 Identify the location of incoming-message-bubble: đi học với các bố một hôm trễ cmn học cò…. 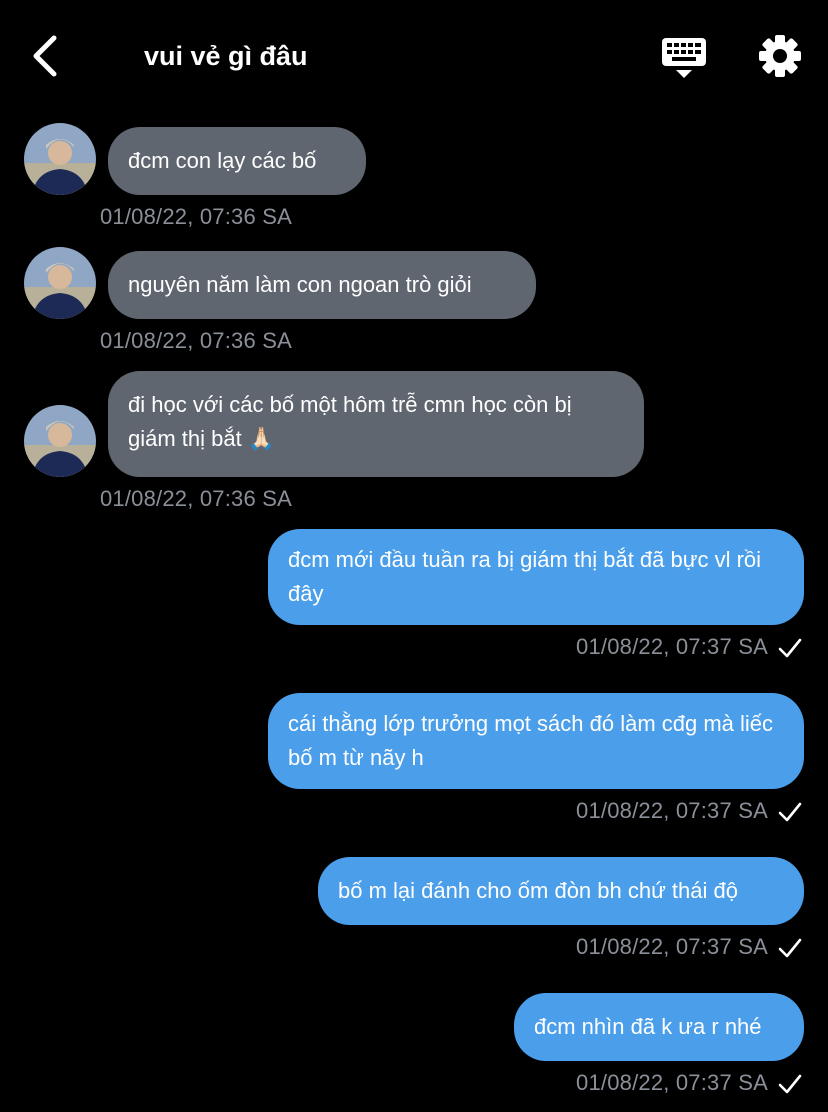
(376, 424).